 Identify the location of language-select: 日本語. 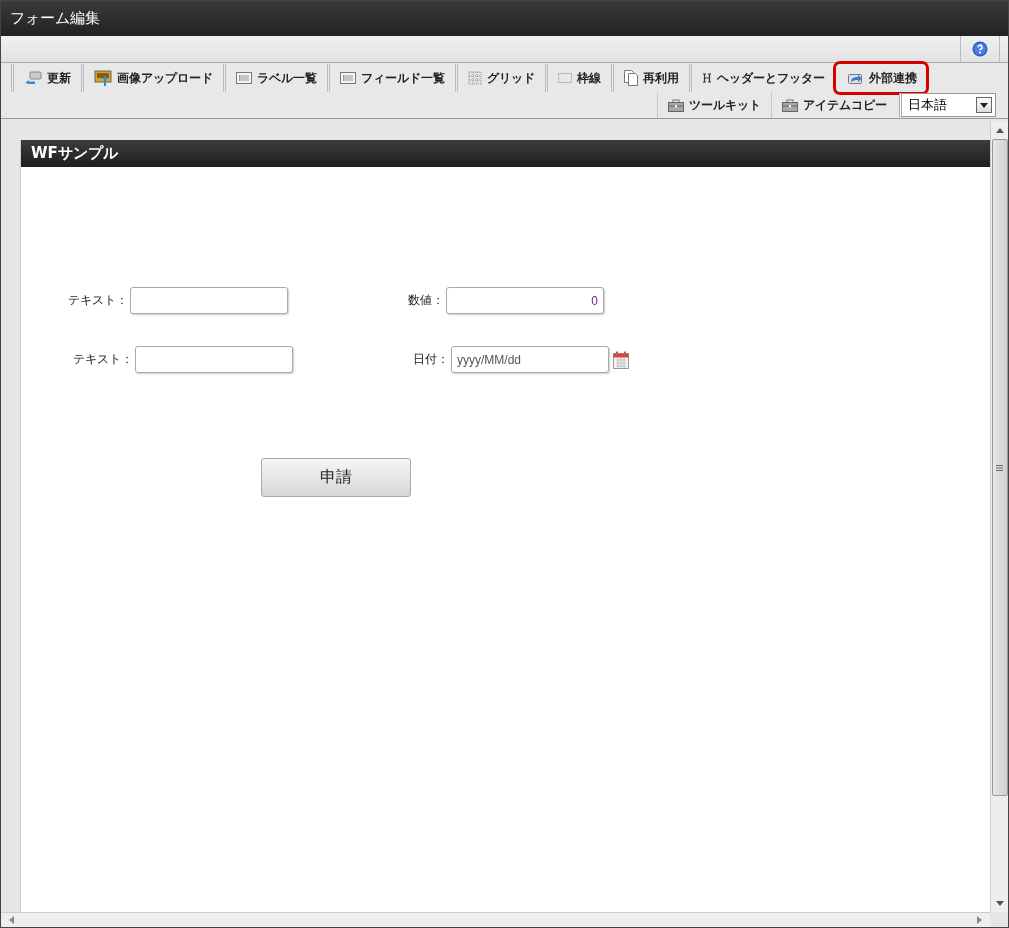
(947, 105).